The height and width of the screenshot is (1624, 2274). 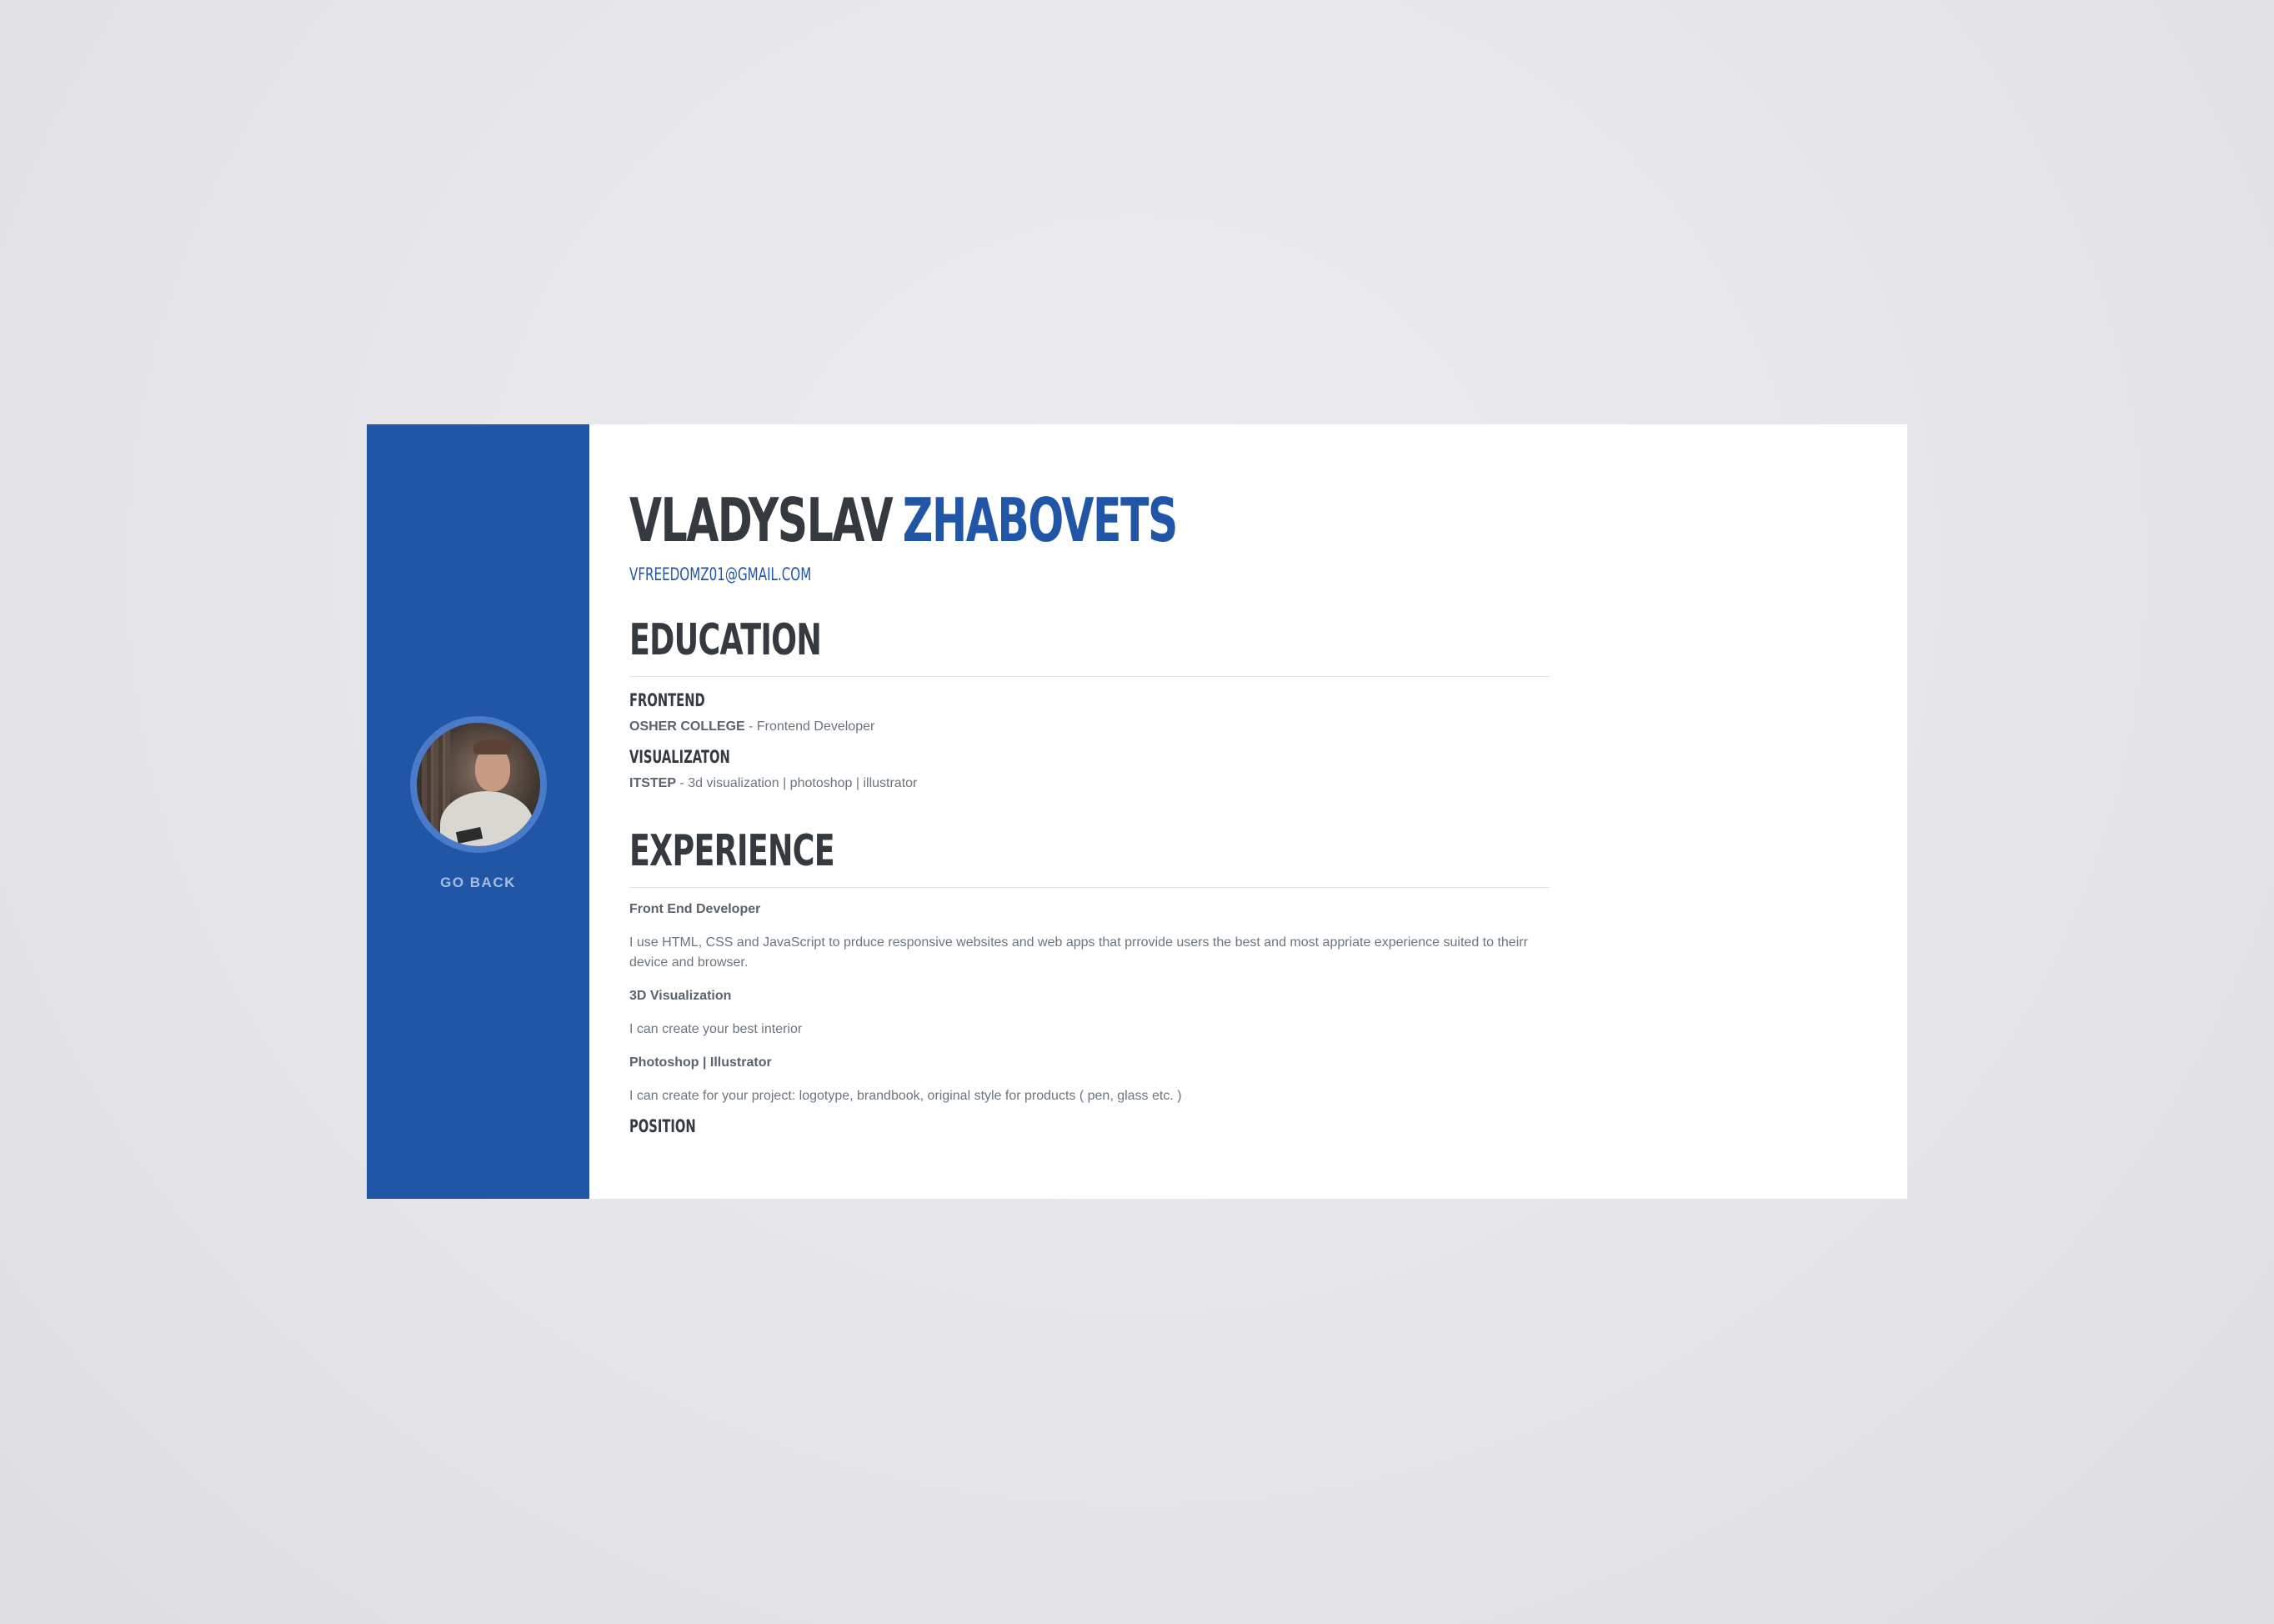 What do you see at coordinates (1090, 676) in the screenshot?
I see `education-divider` at bounding box center [1090, 676].